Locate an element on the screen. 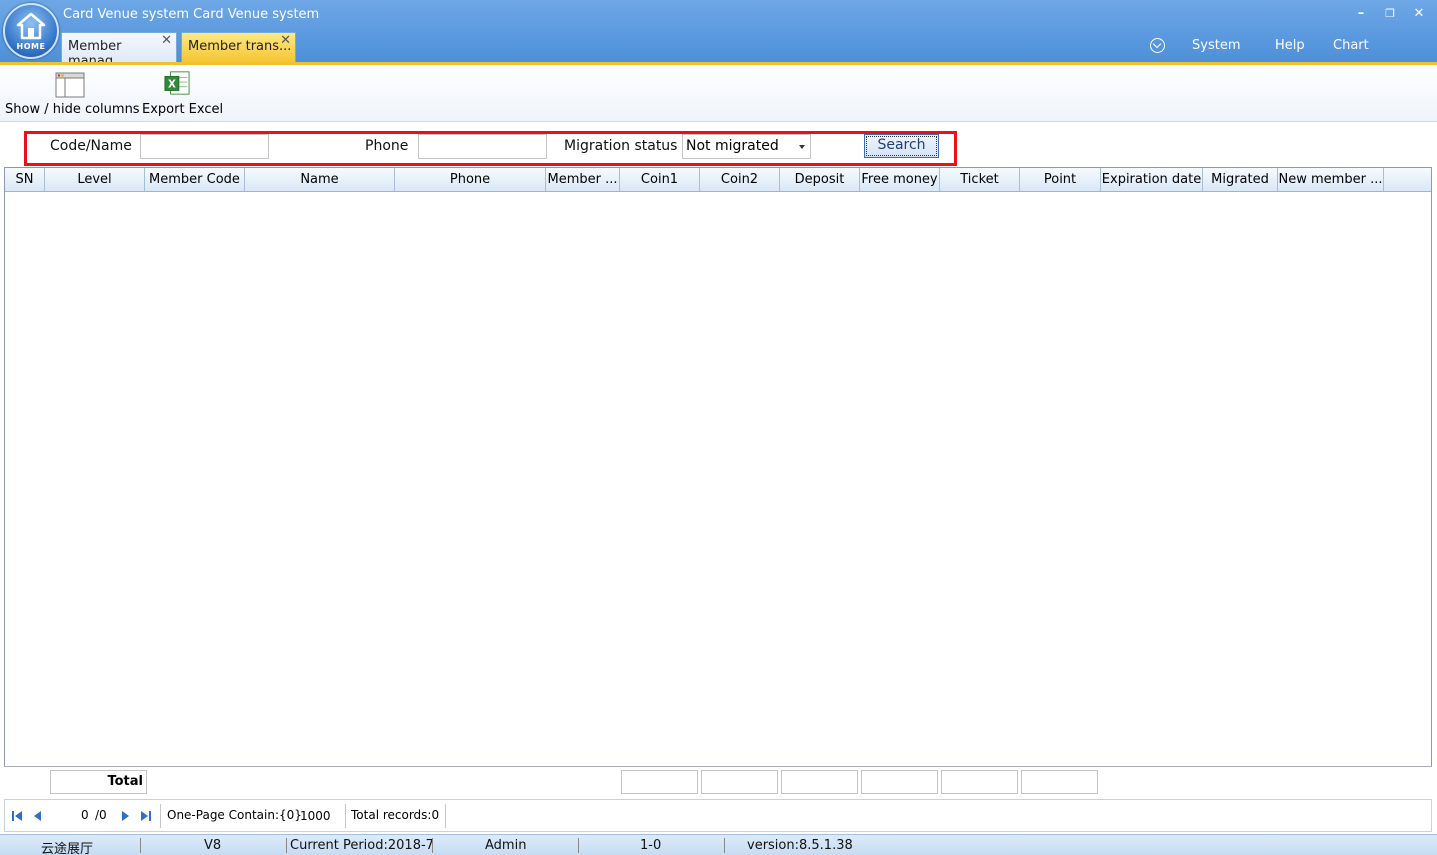  total-ticket is located at coordinates (979, 782).